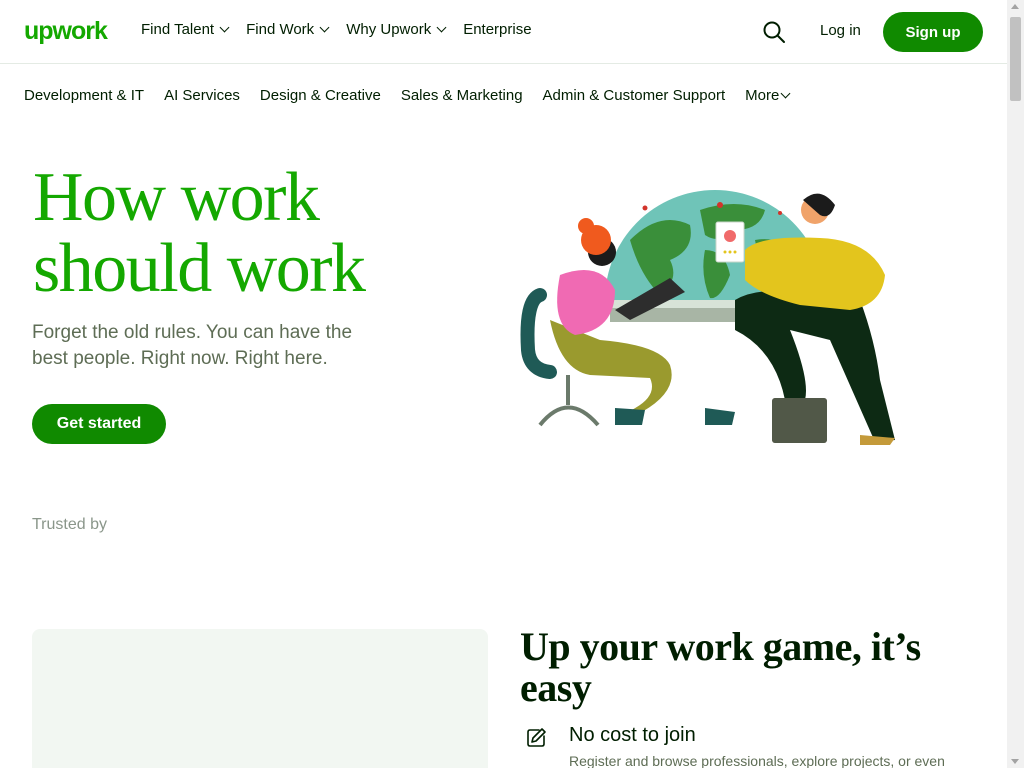 Image resolution: width=1024 pixels, height=768 pixels. I want to click on category-development-it: Development & IT, so click(84, 95).